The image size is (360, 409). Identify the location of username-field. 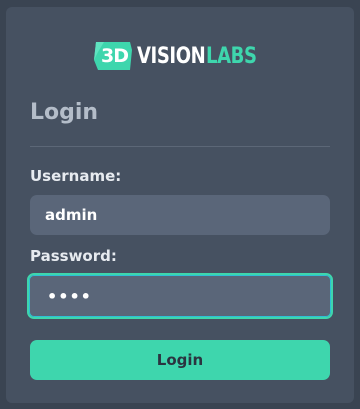
(180, 215).